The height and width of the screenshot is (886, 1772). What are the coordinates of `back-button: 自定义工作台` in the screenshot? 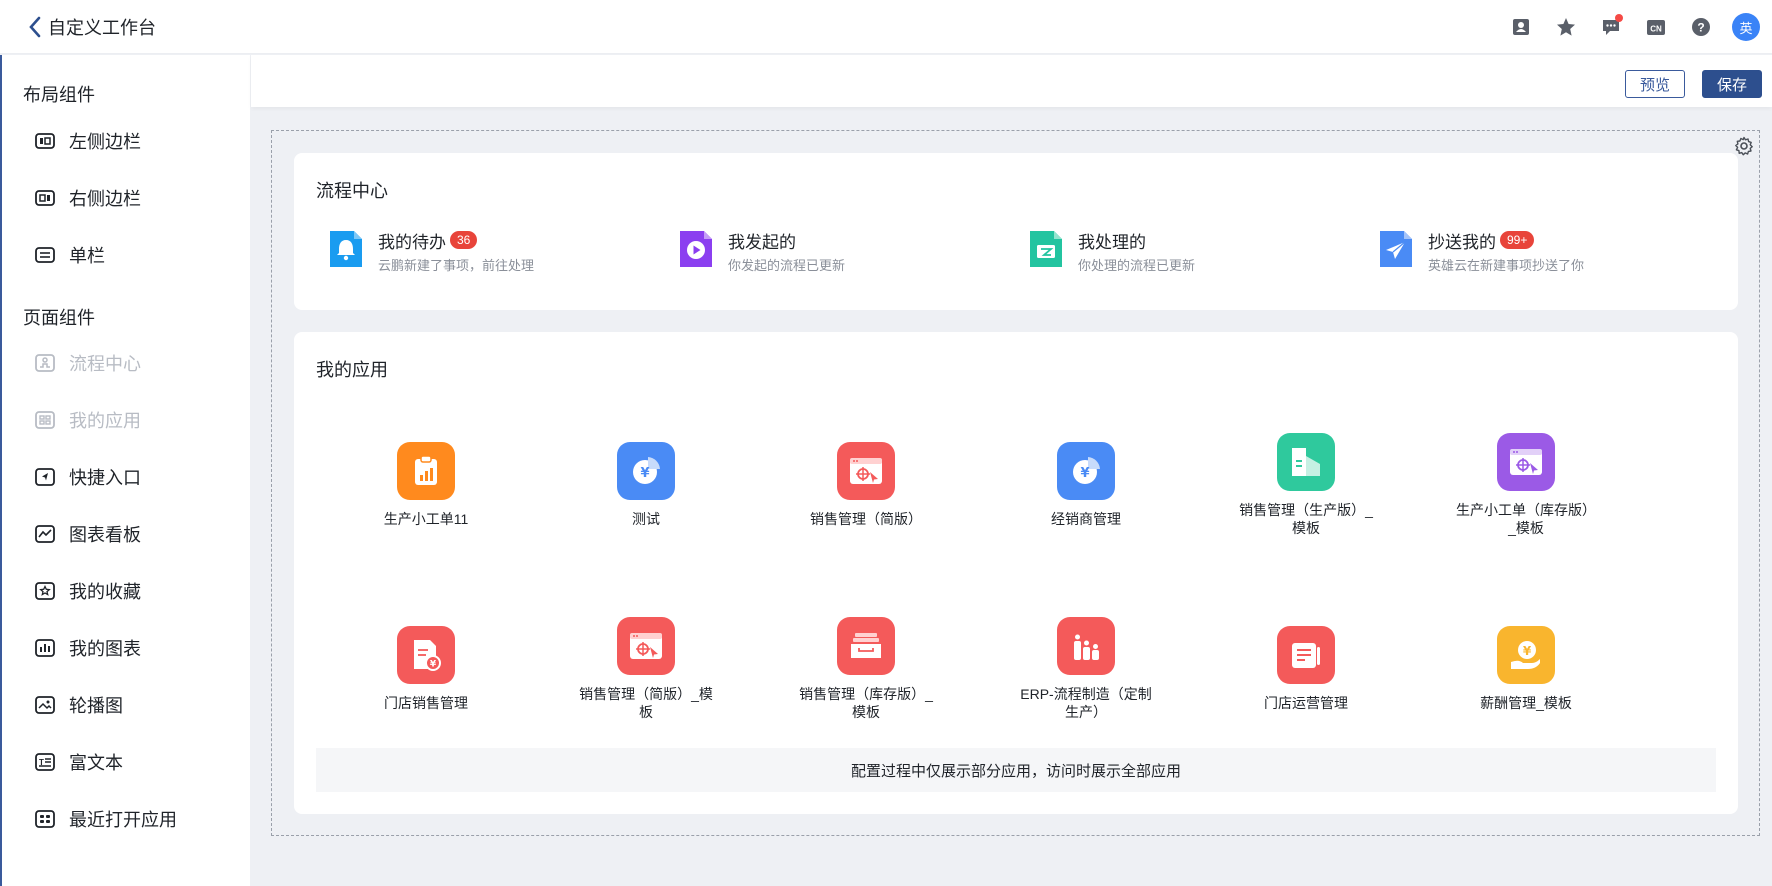 It's located at (91, 27).